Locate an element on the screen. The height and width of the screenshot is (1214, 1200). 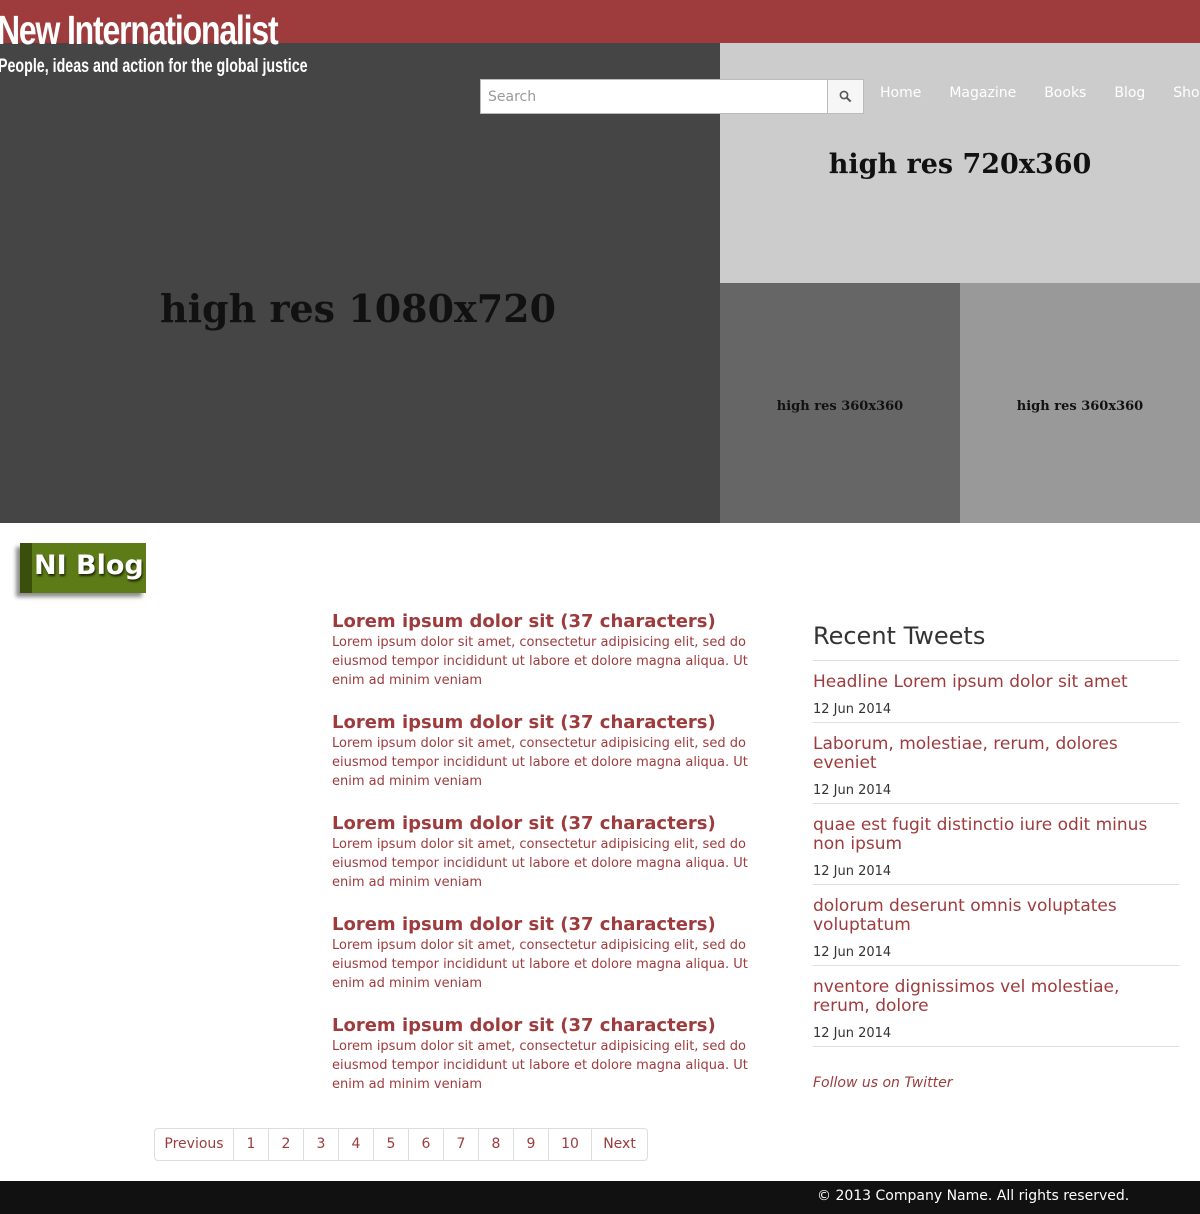
divider is located at coordinates (996, 660).